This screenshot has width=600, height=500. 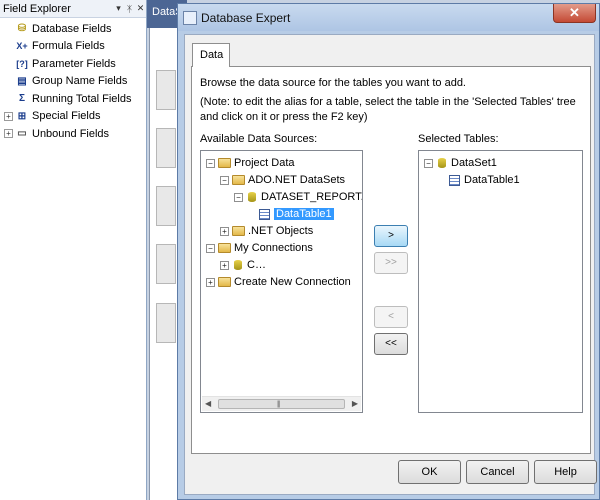 What do you see at coordinates (246, 17) in the screenshot?
I see `dialog-title: Database Expert` at bounding box center [246, 17].